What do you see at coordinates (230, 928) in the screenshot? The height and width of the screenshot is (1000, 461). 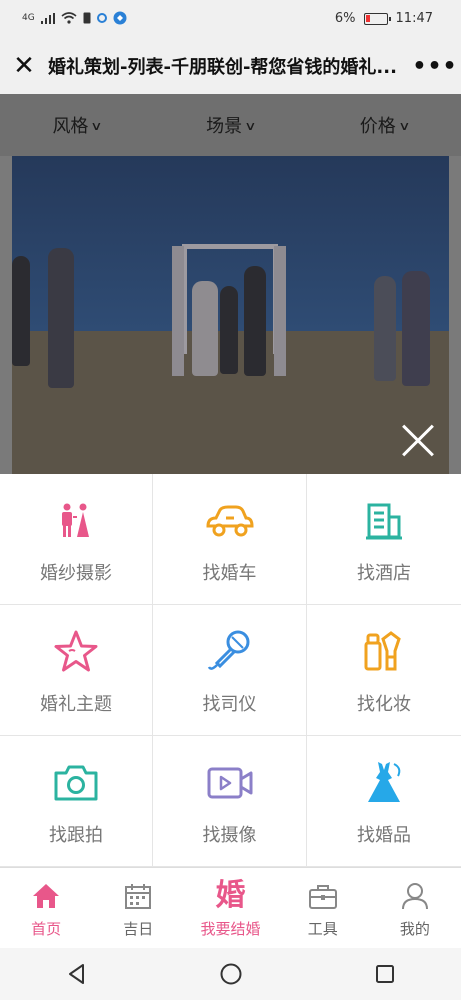 I see `tab-label: 我要结婚` at bounding box center [230, 928].